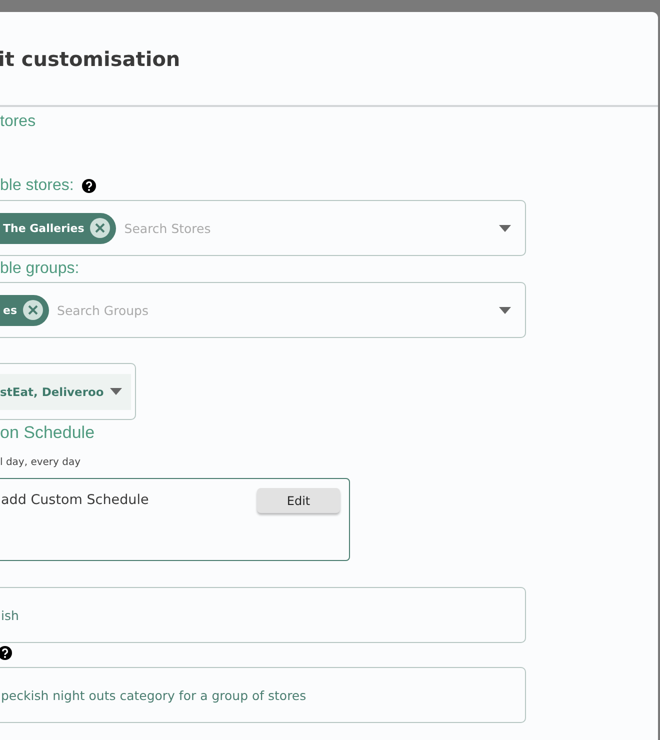  I want to click on field-value: ish, so click(10, 615).